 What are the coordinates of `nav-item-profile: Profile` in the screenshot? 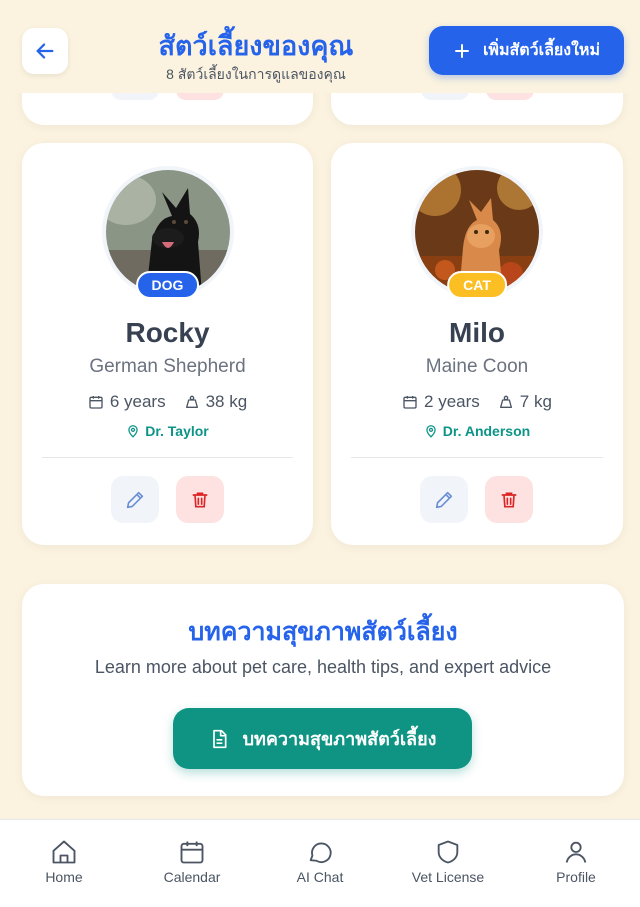 It's located at (576, 863).